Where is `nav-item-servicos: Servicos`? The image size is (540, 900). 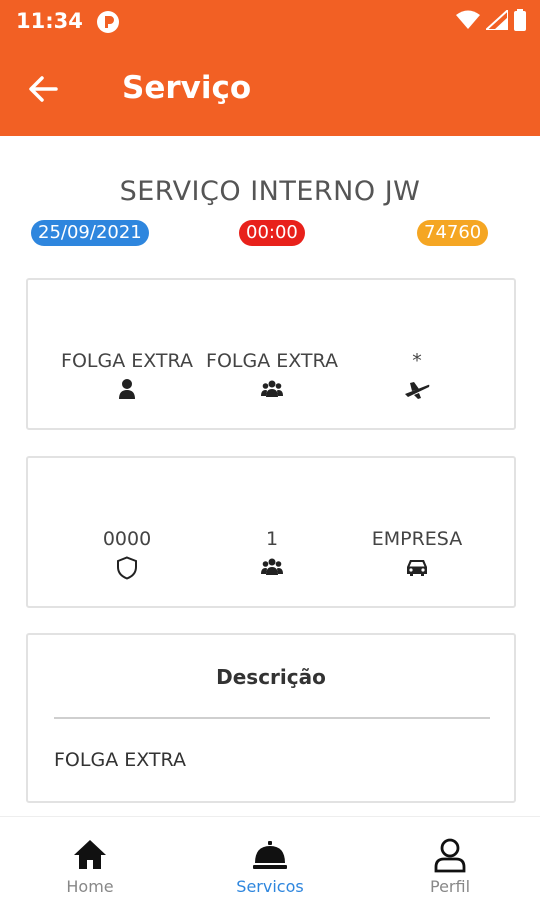 nav-item-servicos: Servicos is located at coordinates (270, 858).